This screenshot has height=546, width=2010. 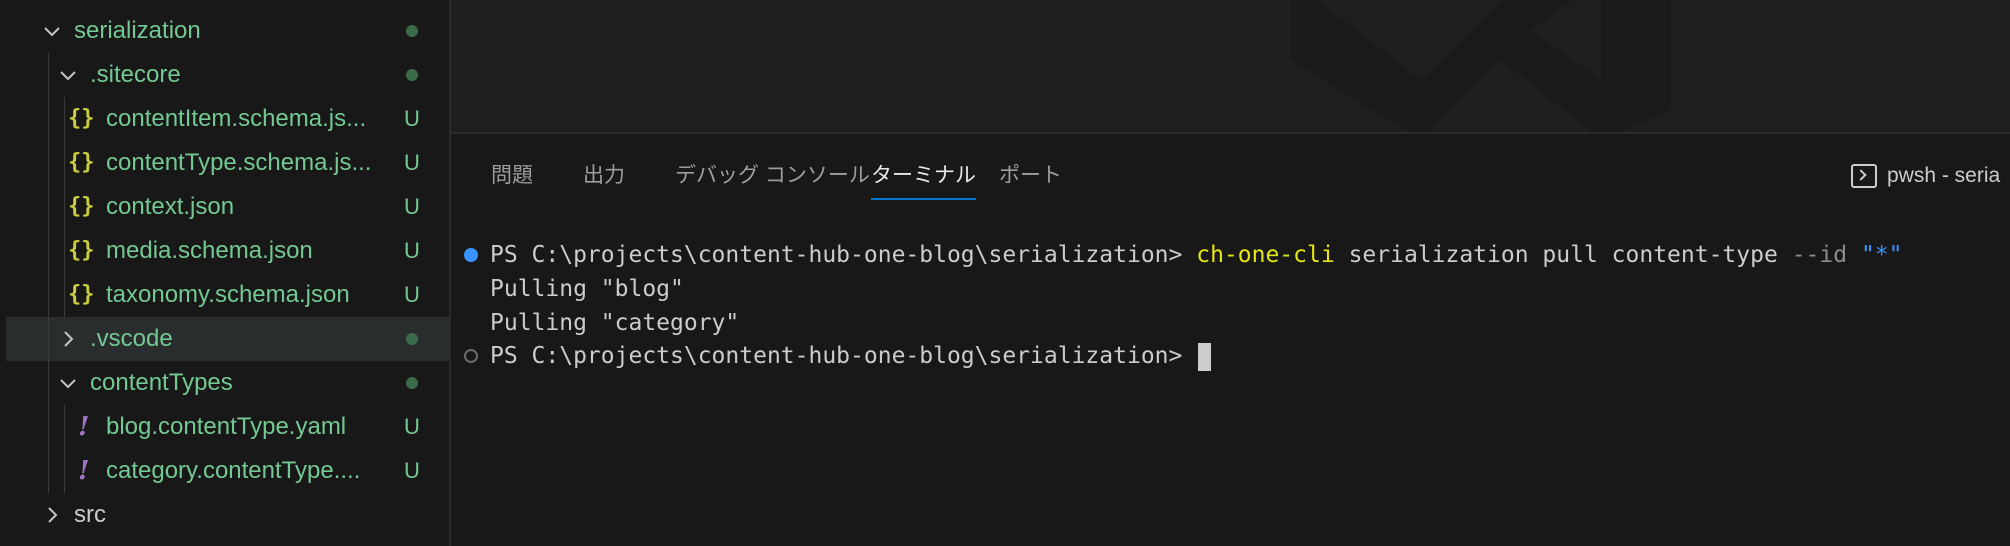 What do you see at coordinates (604, 176) in the screenshot?
I see `tab-output: 出力` at bounding box center [604, 176].